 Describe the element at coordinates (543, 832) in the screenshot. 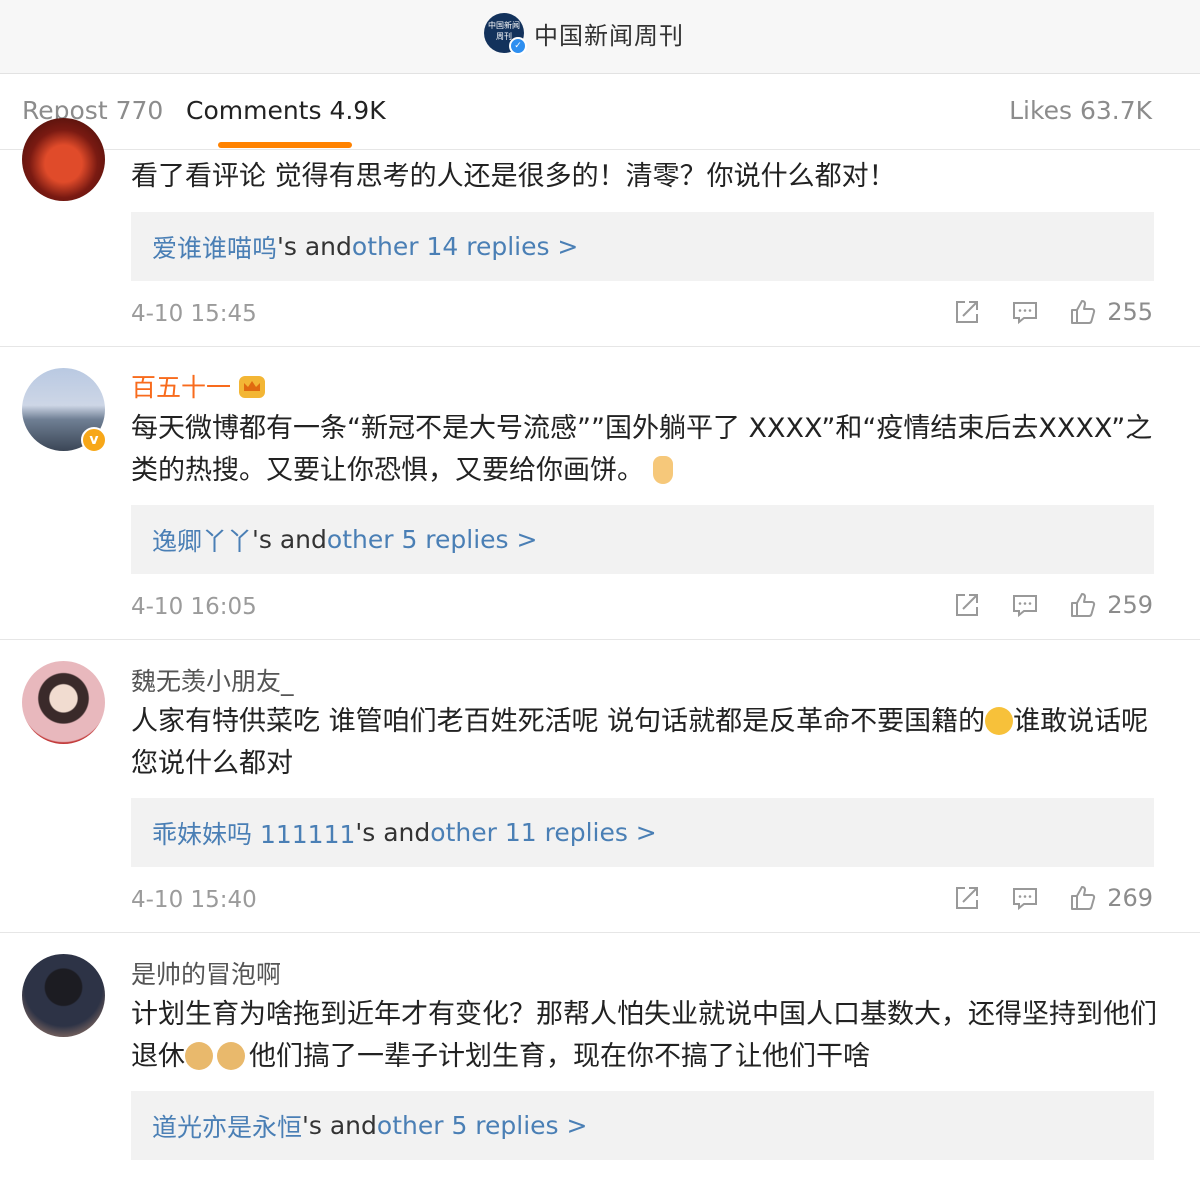

I see `reply-more: other 11 replies >` at that location.